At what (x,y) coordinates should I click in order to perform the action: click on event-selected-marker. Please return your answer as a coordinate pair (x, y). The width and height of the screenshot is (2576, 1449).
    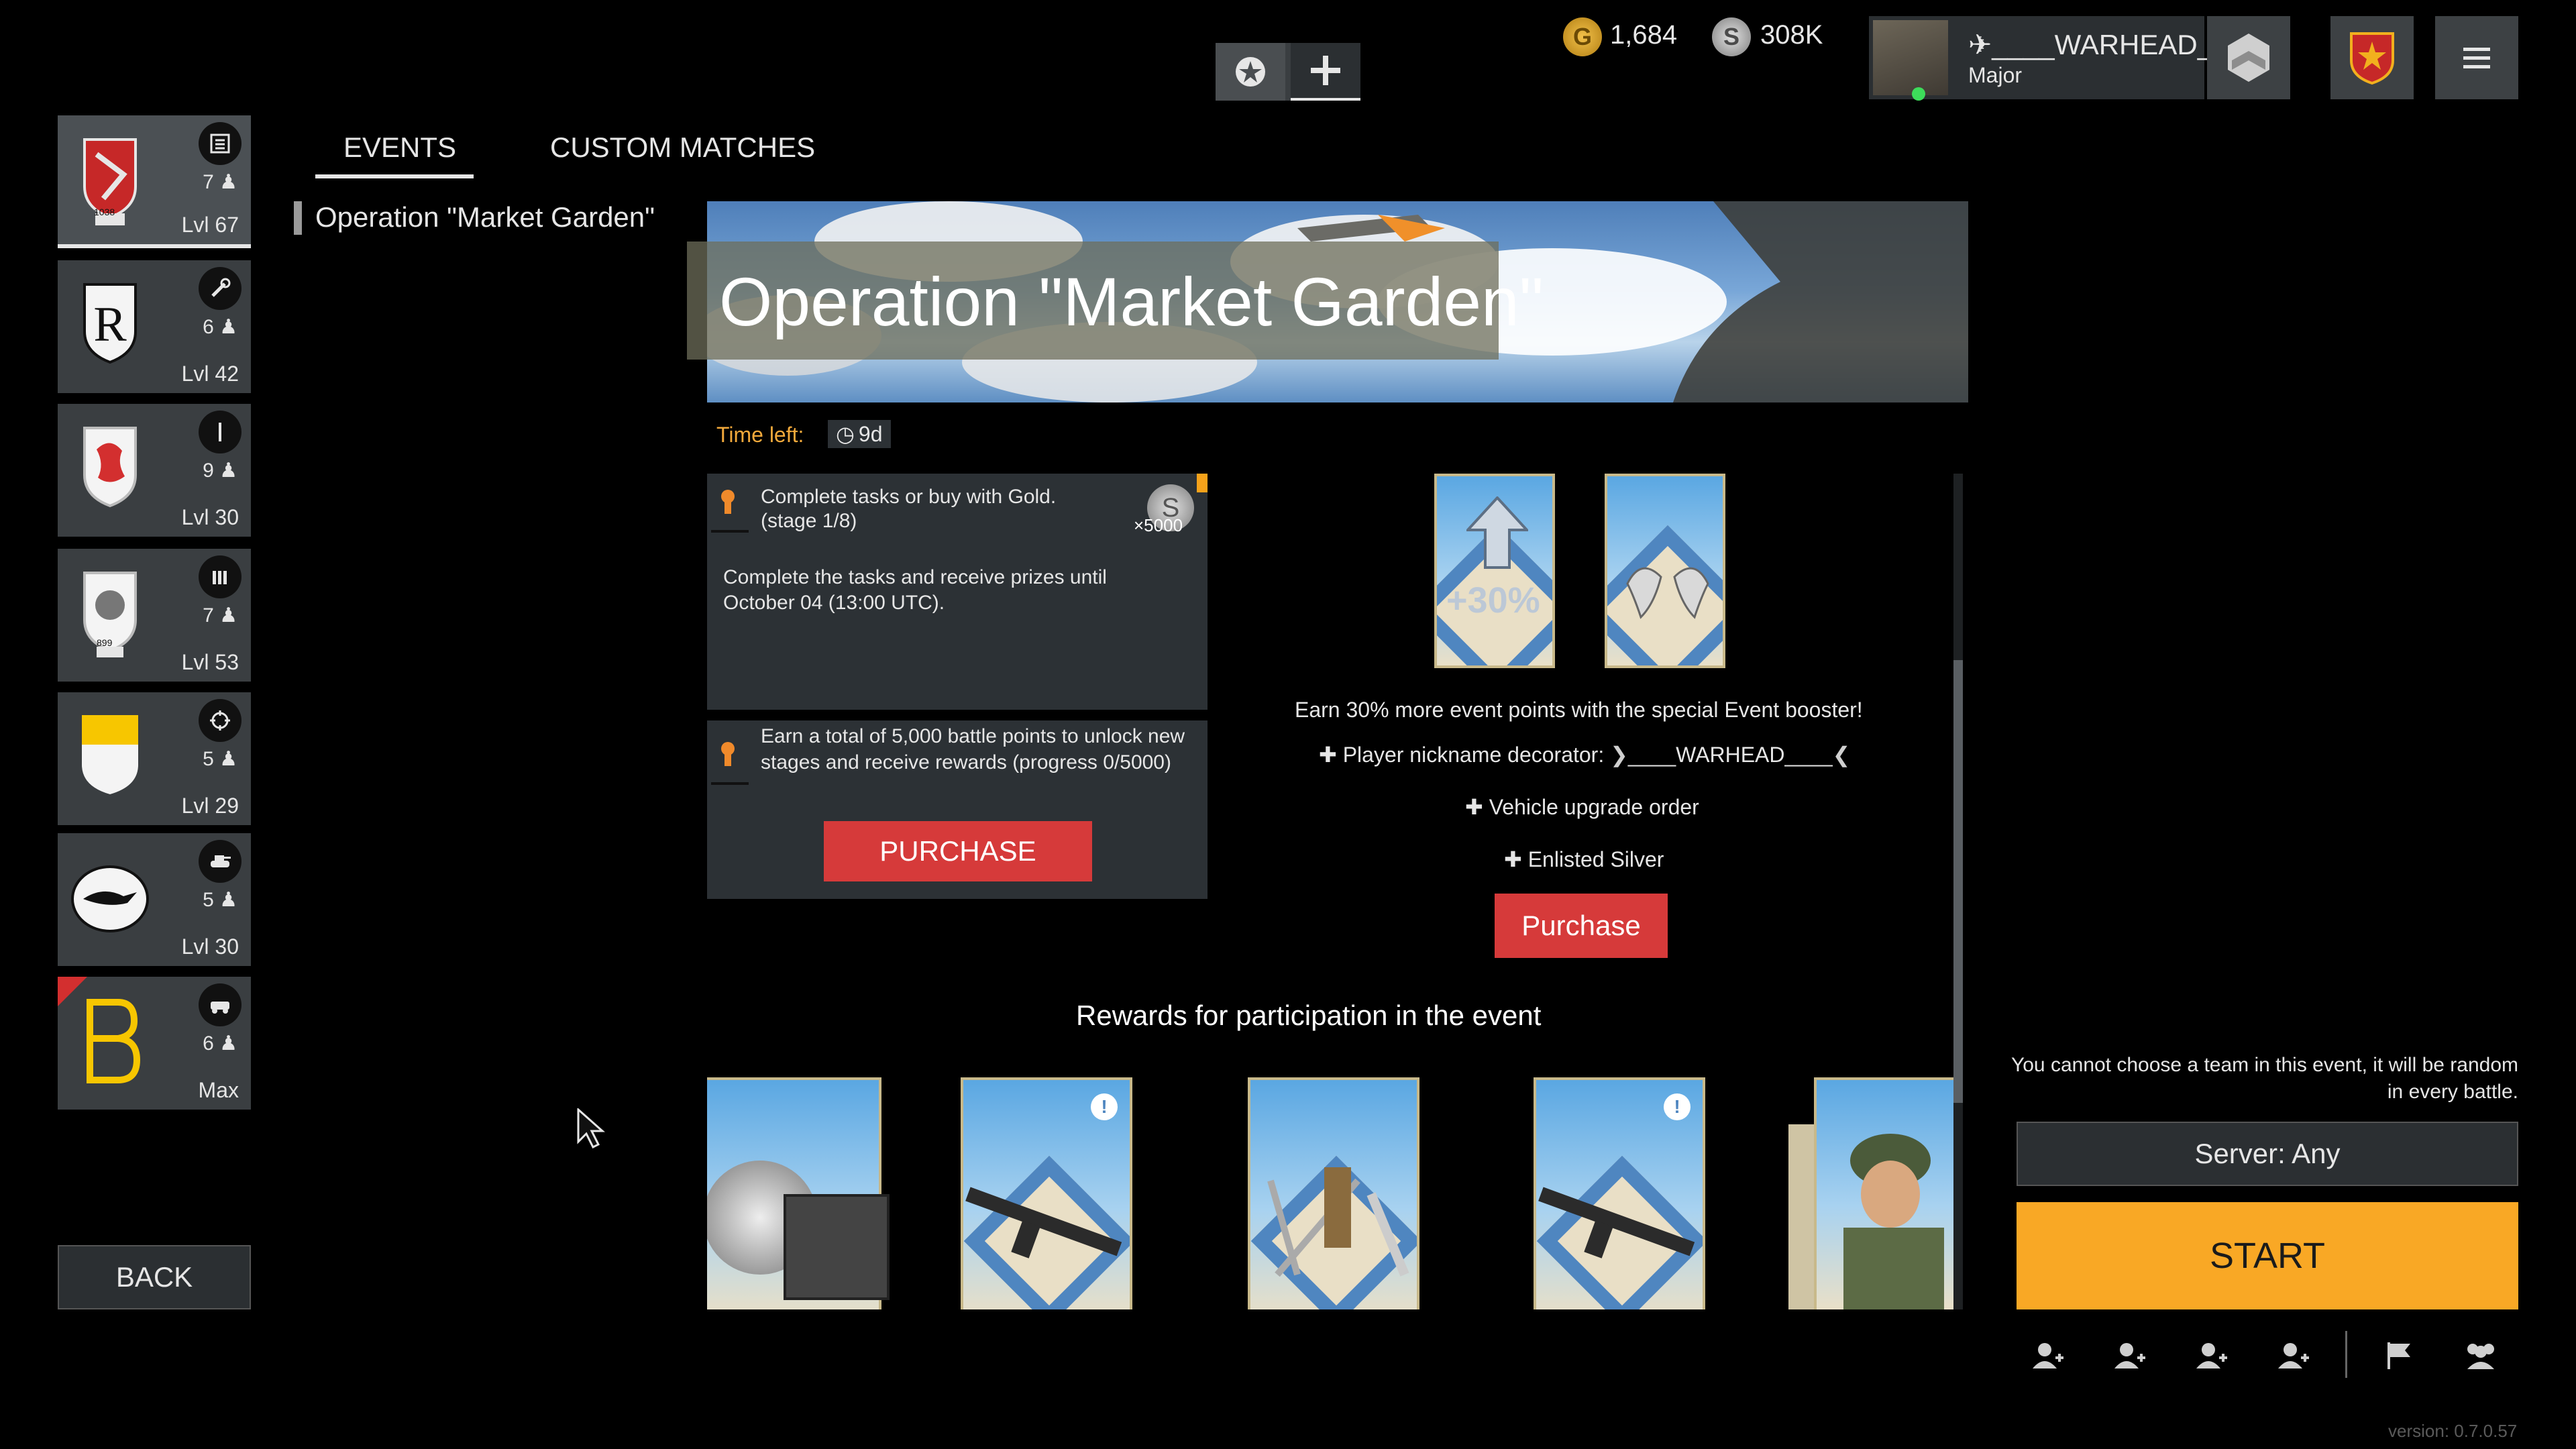
    Looking at the image, I should click on (298, 218).